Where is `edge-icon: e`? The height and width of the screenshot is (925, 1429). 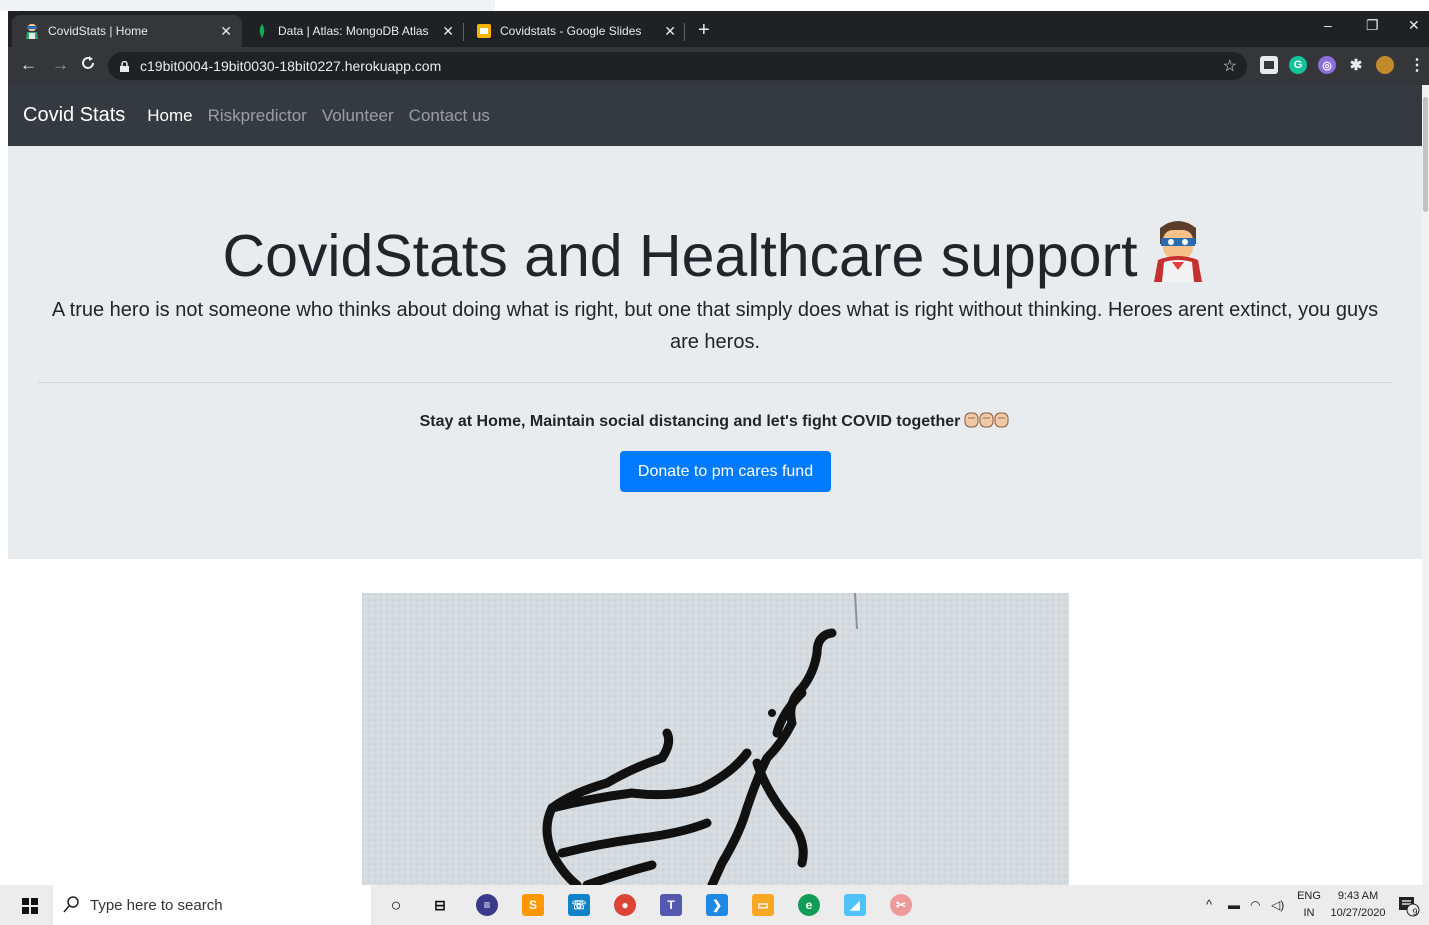 edge-icon: e is located at coordinates (809, 905).